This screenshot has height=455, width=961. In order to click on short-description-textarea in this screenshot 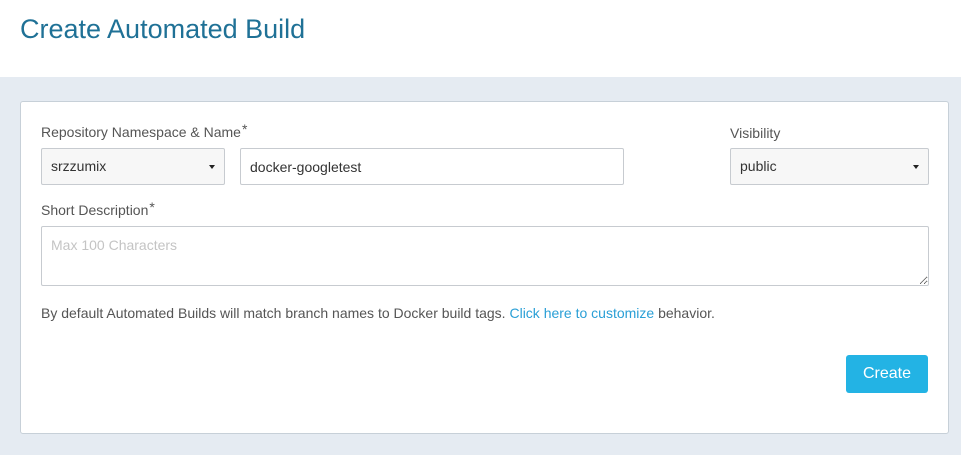, I will do `click(485, 256)`.